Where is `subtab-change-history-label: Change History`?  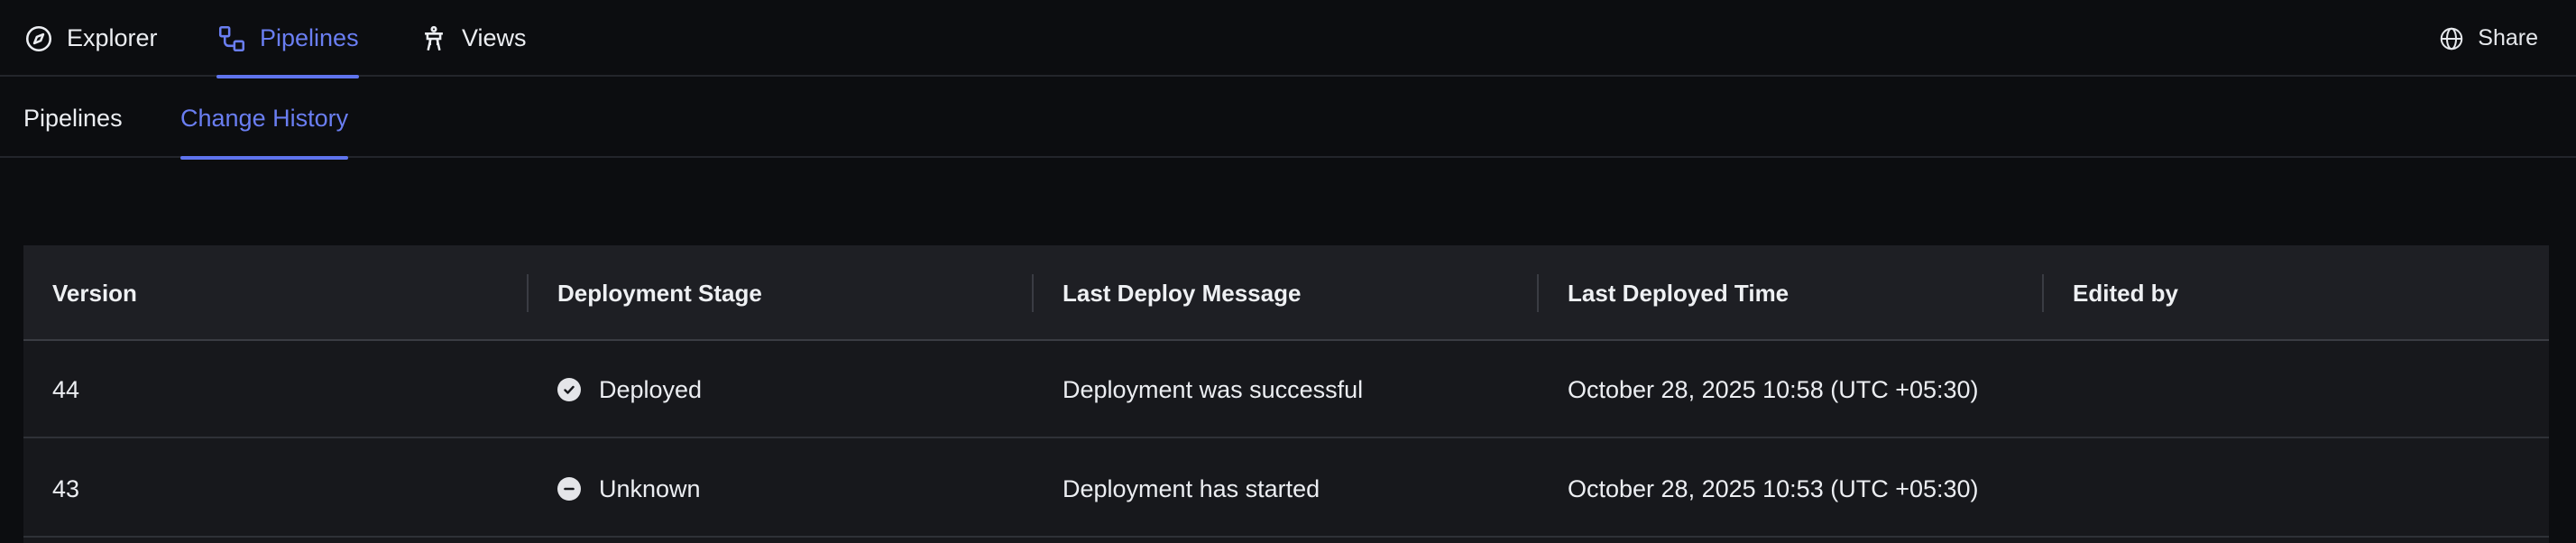
subtab-change-history-label: Change History is located at coordinates (264, 118).